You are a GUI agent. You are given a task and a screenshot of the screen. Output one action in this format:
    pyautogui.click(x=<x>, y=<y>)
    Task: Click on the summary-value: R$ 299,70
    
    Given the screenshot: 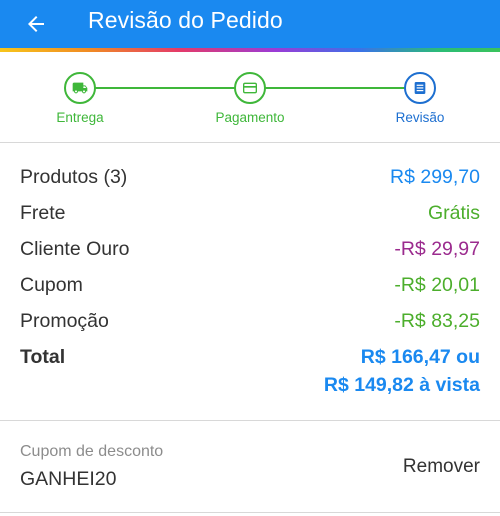 What is the action you would take?
    pyautogui.click(x=435, y=177)
    